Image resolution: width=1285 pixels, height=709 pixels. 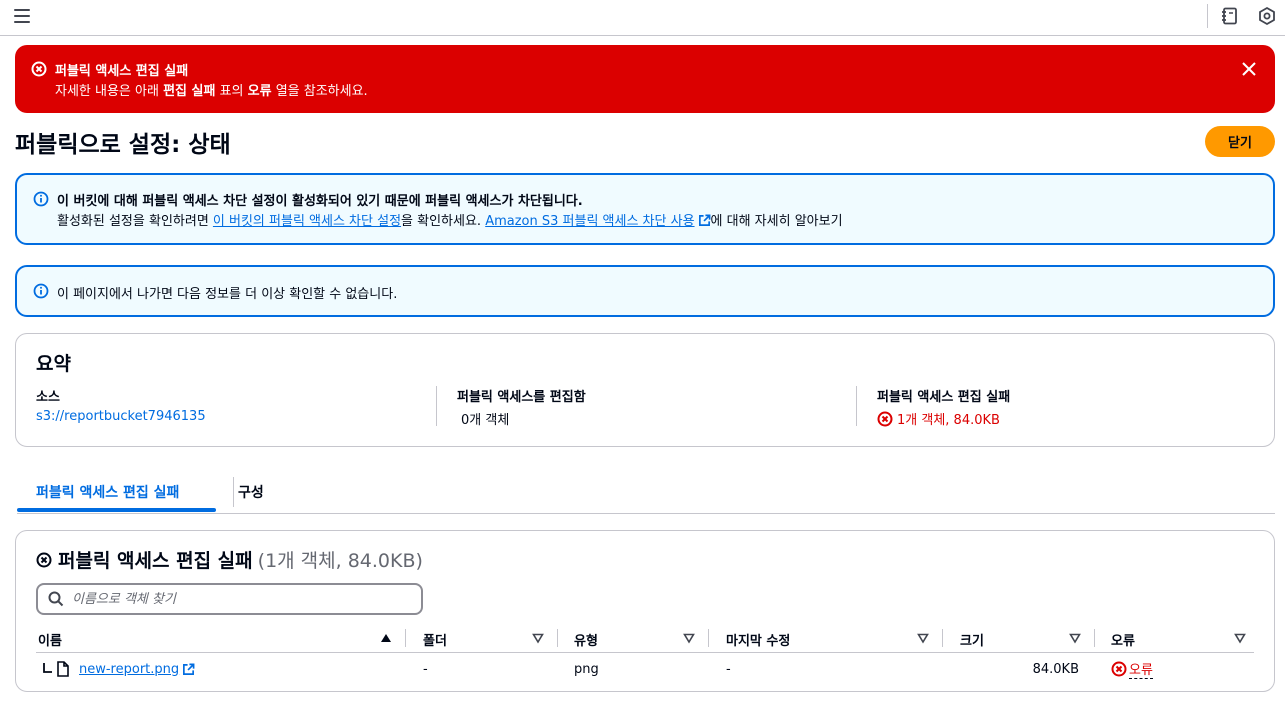 I want to click on failed-value-row: 1개 객체, 84.0KB, so click(x=943, y=418).